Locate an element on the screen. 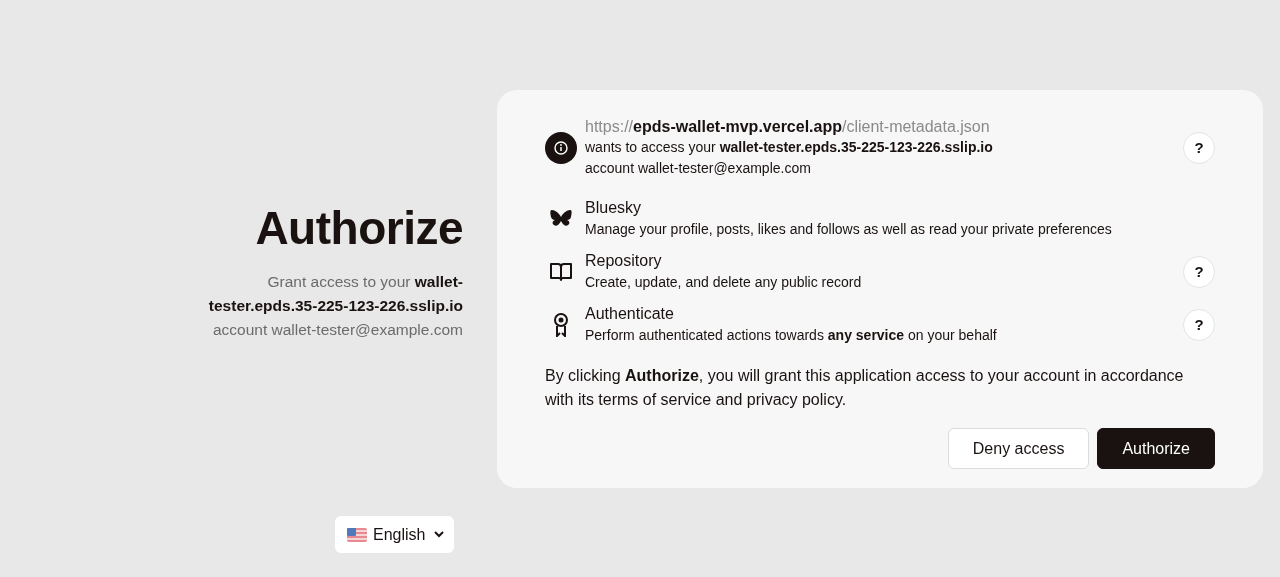 The height and width of the screenshot is (577, 1280). consent-notice: By clicking Authorize, you will grant this application access to your account in accordance with its terms of service and privacy policy. is located at coordinates (864, 387).